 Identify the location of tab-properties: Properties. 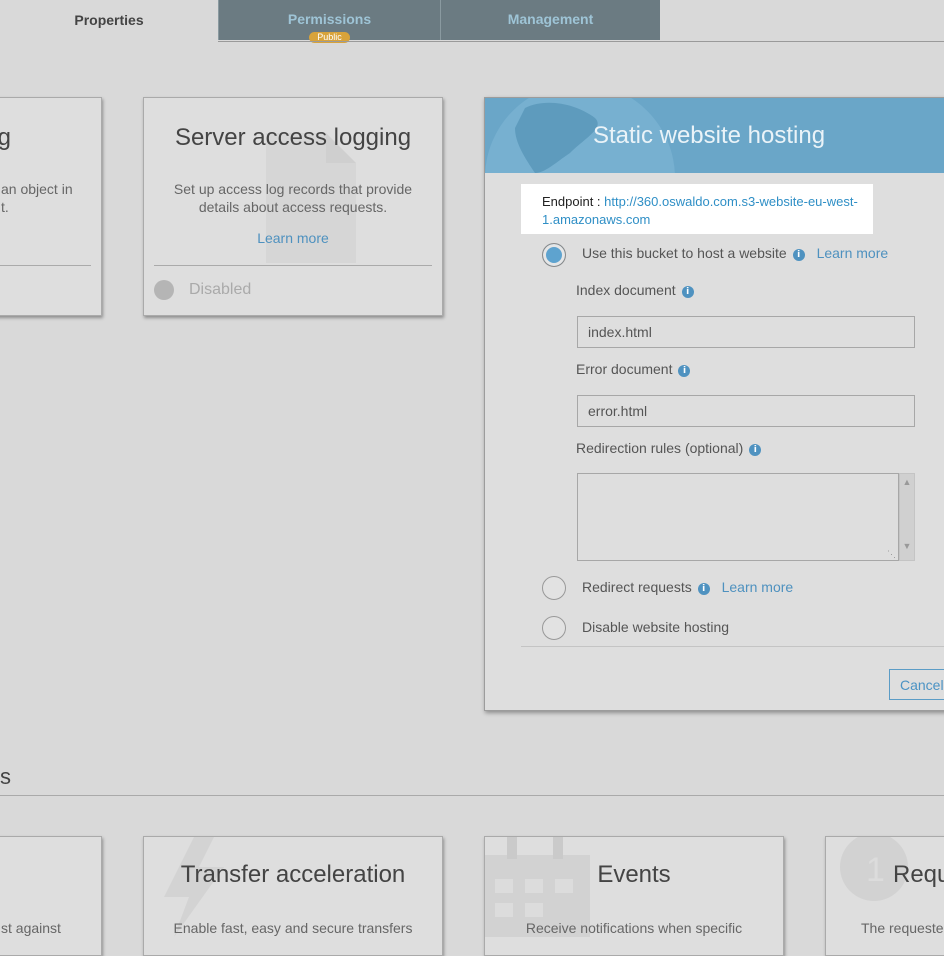
(109, 20).